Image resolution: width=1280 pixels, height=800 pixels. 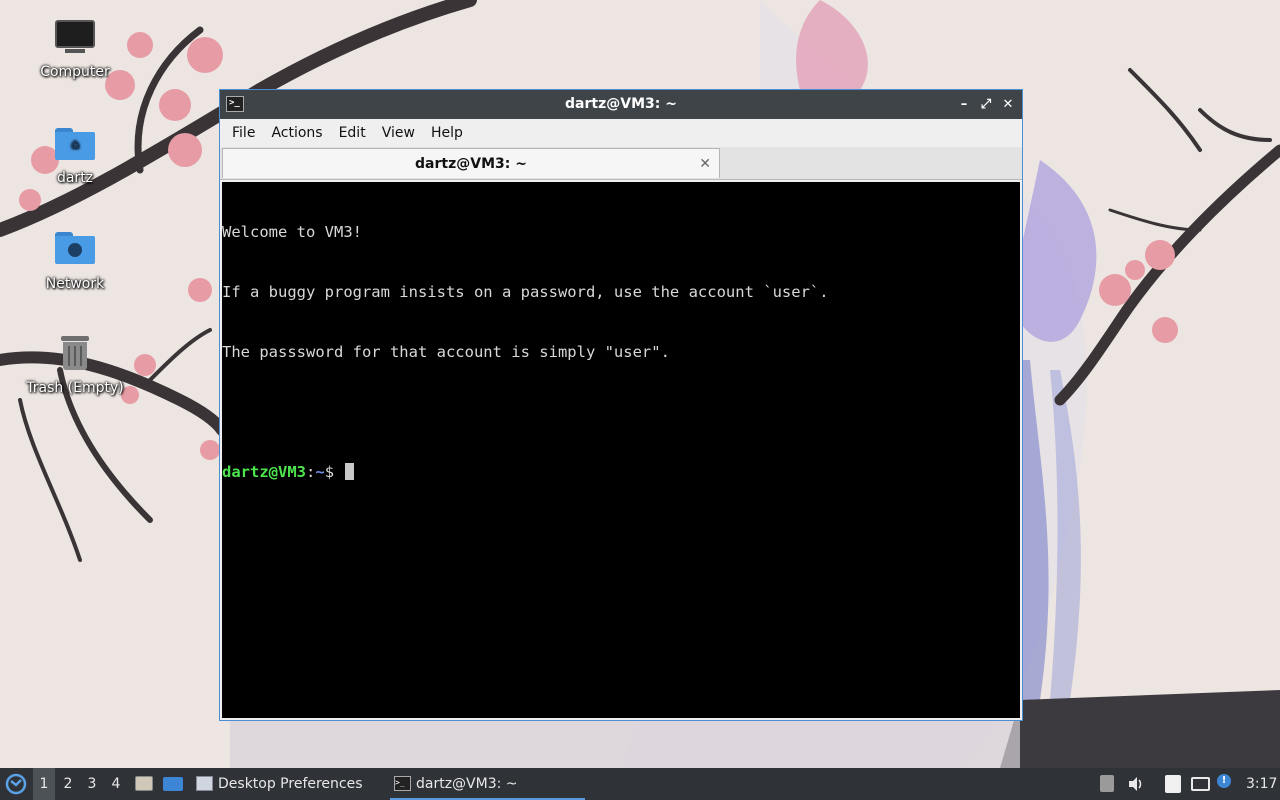 What do you see at coordinates (75, 178) in the screenshot?
I see `desktop-icon-label: dartz` at bounding box center [75, 178].